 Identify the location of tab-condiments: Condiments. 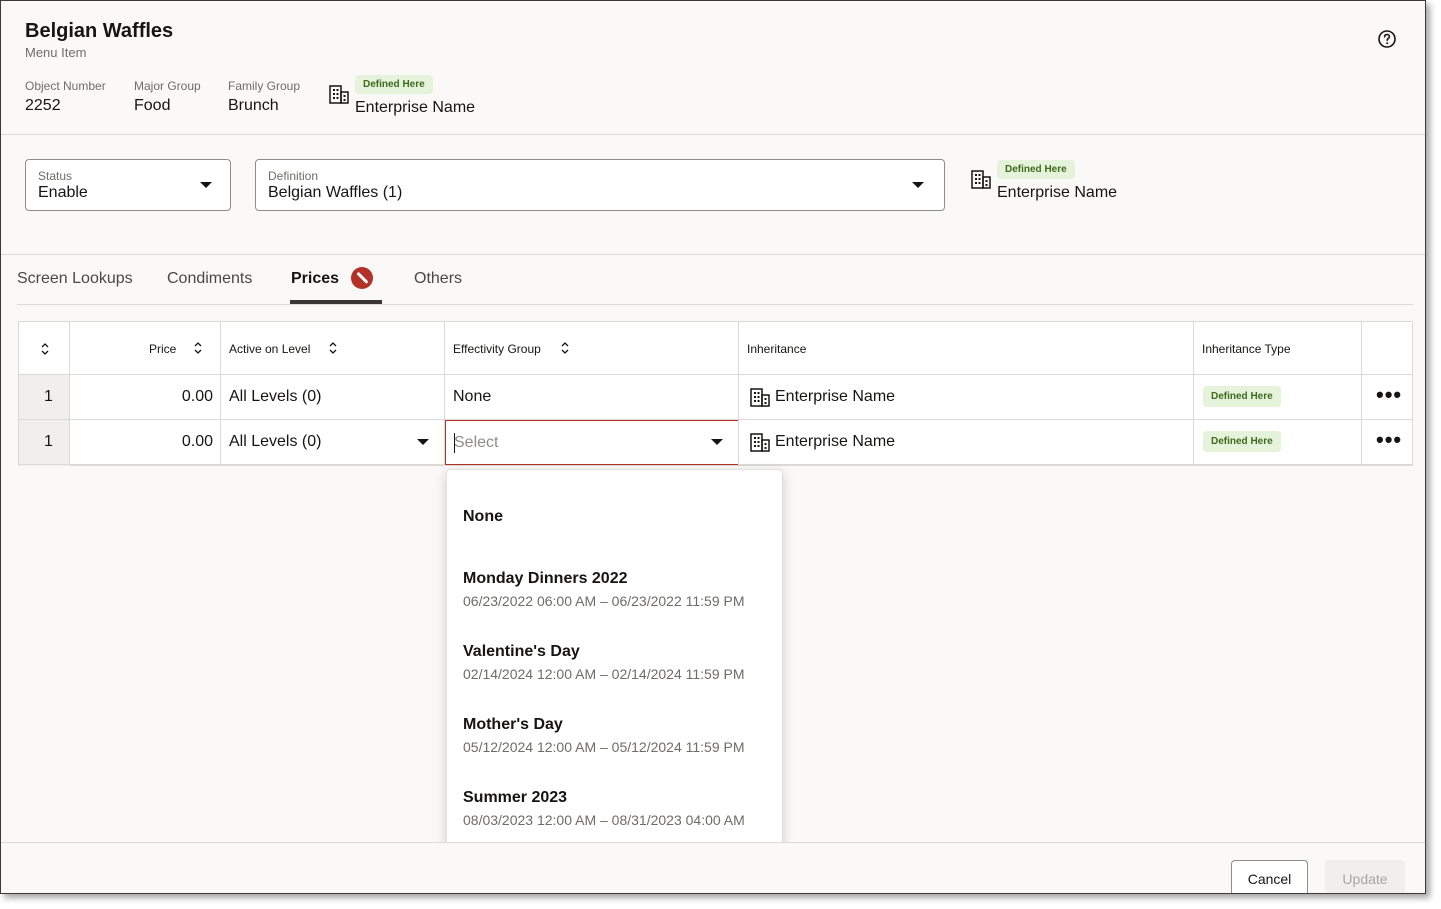
(209, 279).